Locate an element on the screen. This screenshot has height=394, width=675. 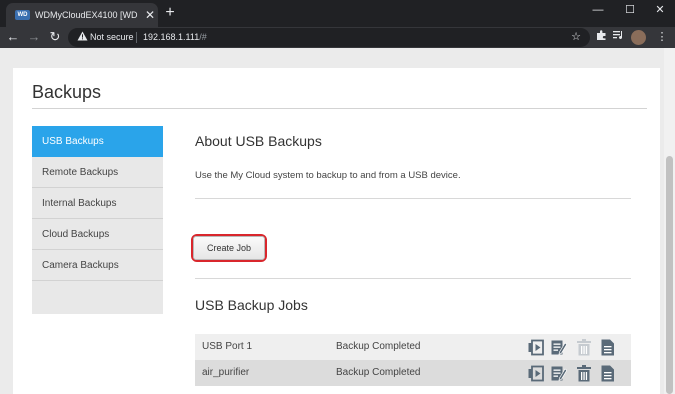
address-bar: Not secure 192.168.1.111/# ☆ is located at coordinates (329, 37).